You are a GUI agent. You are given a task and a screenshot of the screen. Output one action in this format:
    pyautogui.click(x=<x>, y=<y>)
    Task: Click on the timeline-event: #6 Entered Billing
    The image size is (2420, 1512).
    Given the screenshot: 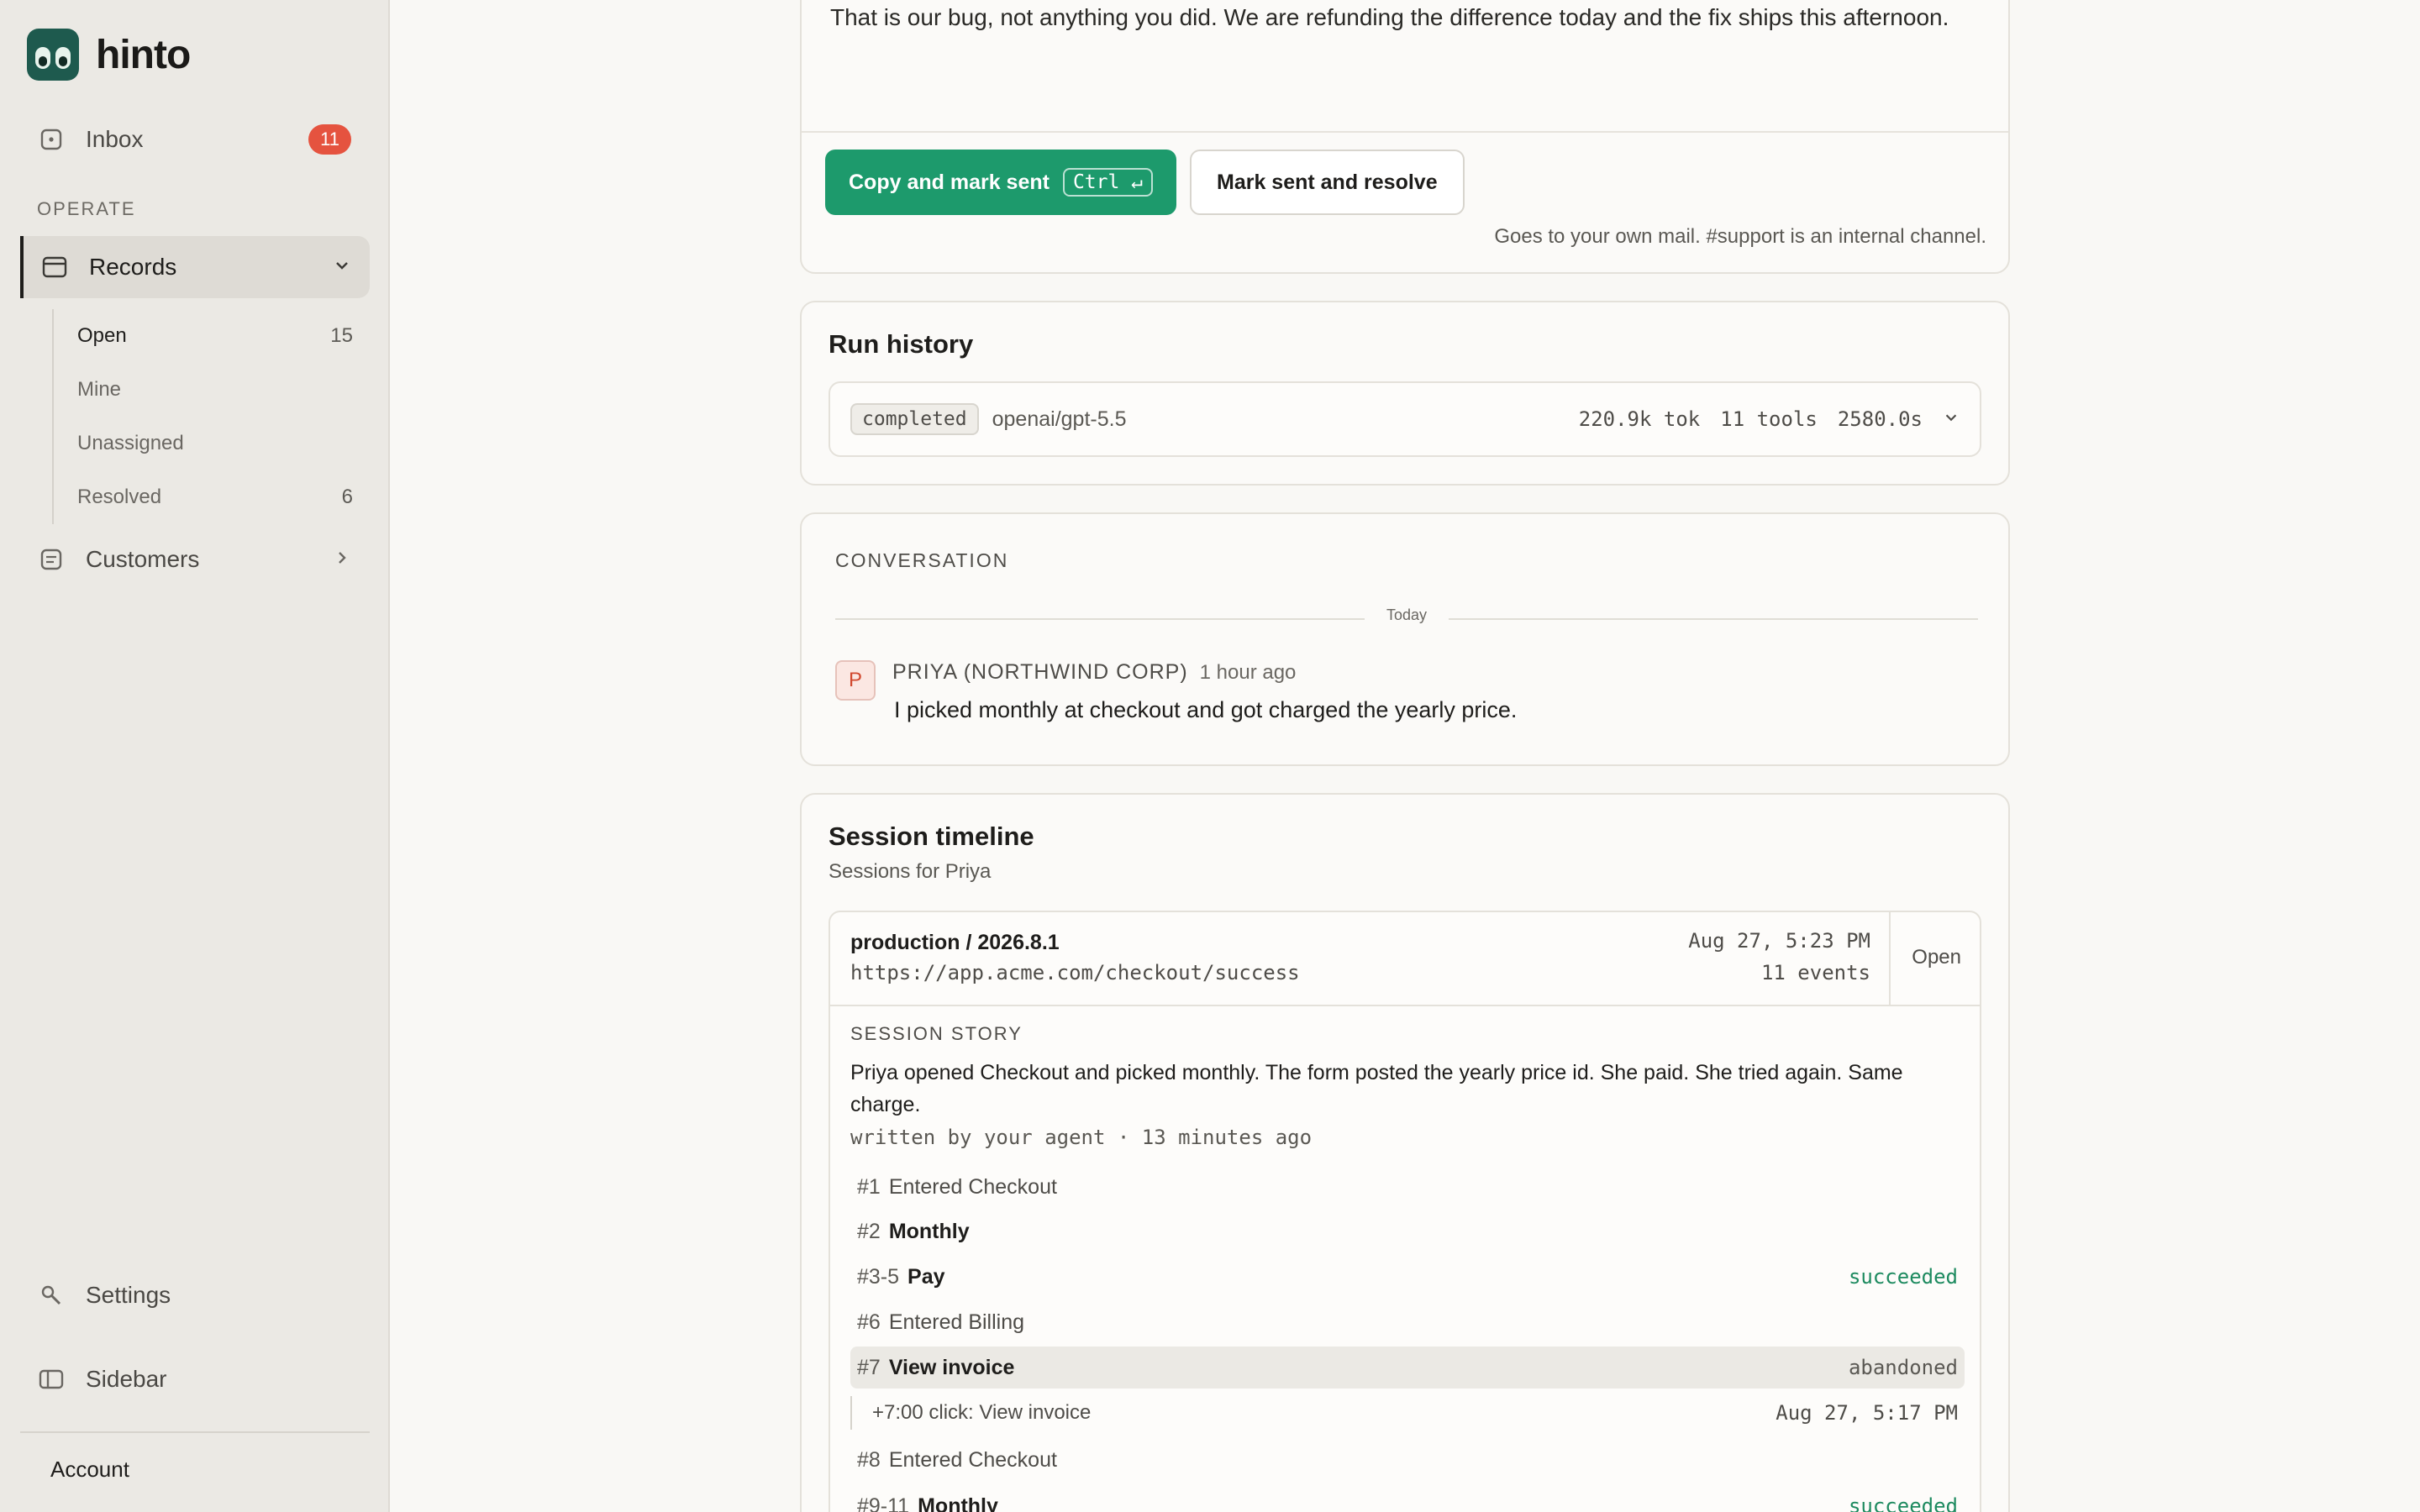 What is the action you would take?
    pyautogui.click(x=1407, y=1322)
    